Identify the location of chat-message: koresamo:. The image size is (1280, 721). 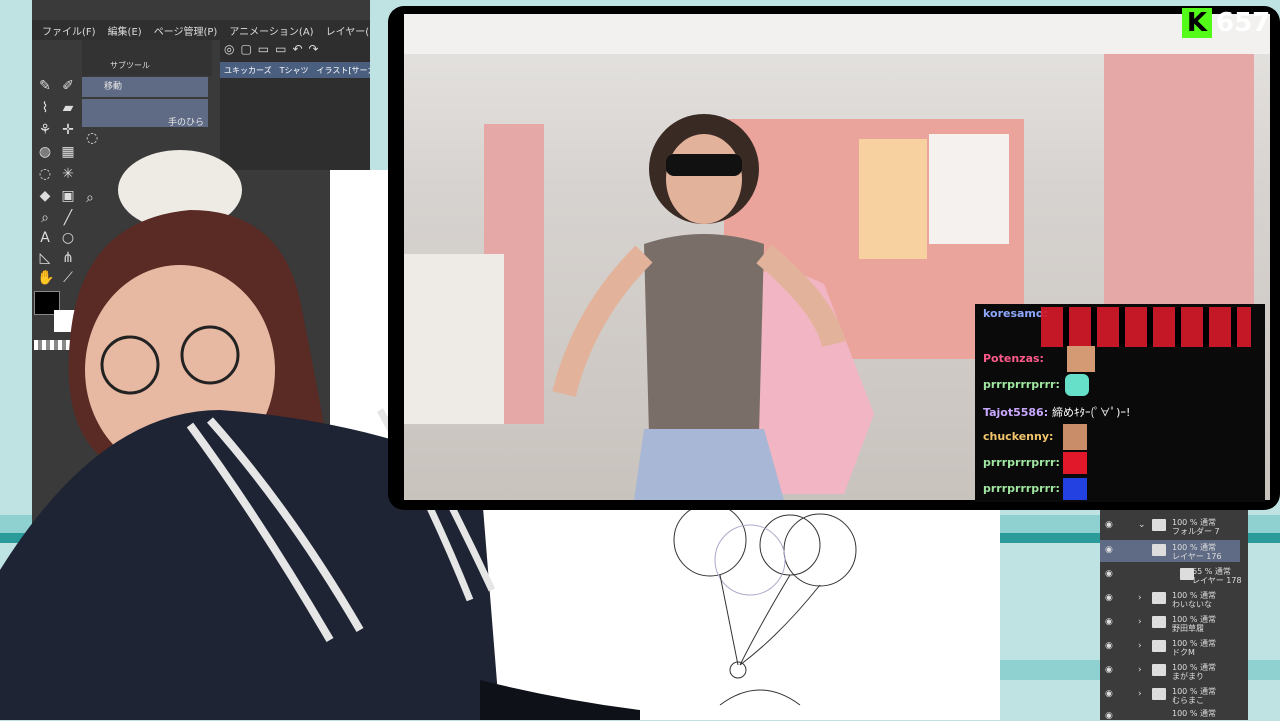
(1015, 313).